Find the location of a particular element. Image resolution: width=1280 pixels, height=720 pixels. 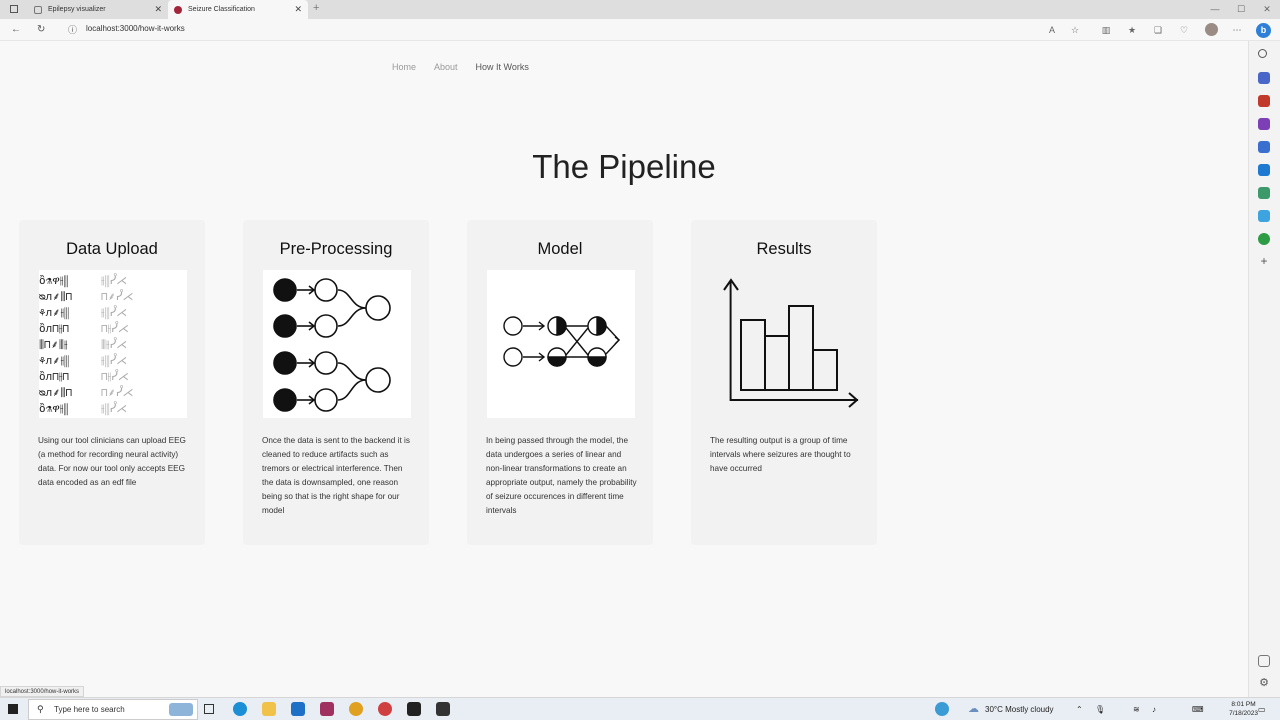

mail-icon is located at coordinates (298, 709).